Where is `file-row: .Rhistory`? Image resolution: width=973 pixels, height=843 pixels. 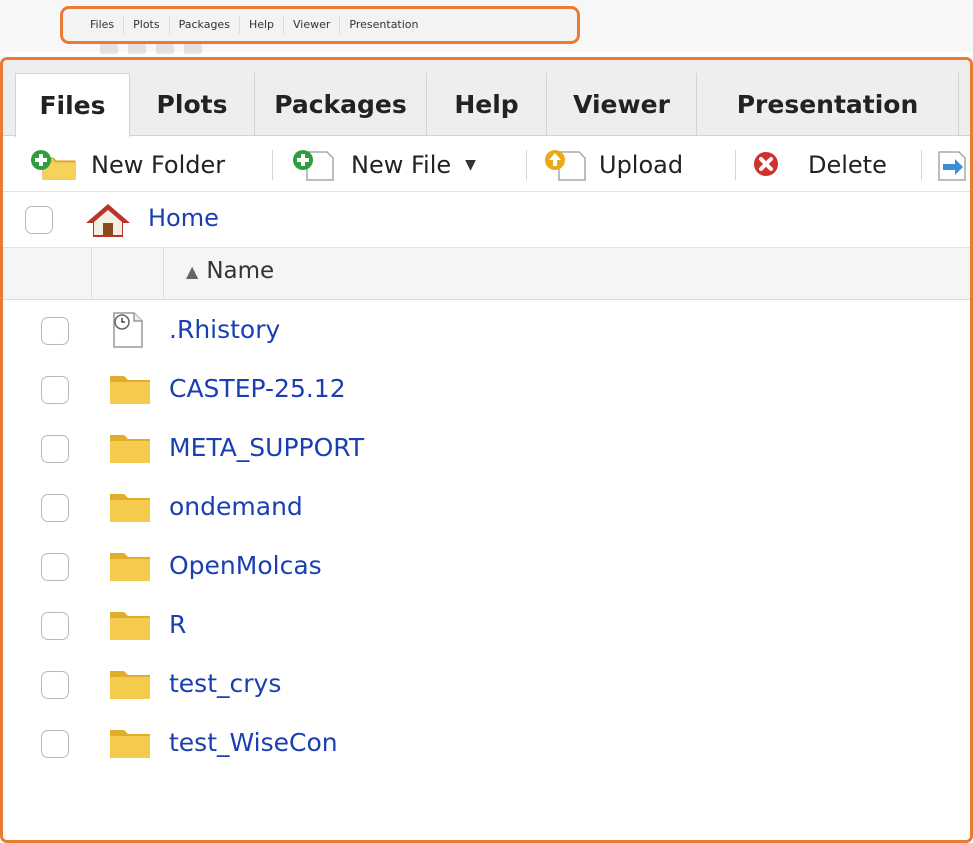
file-row: .Rhistory is located at coordinates (486, 330).